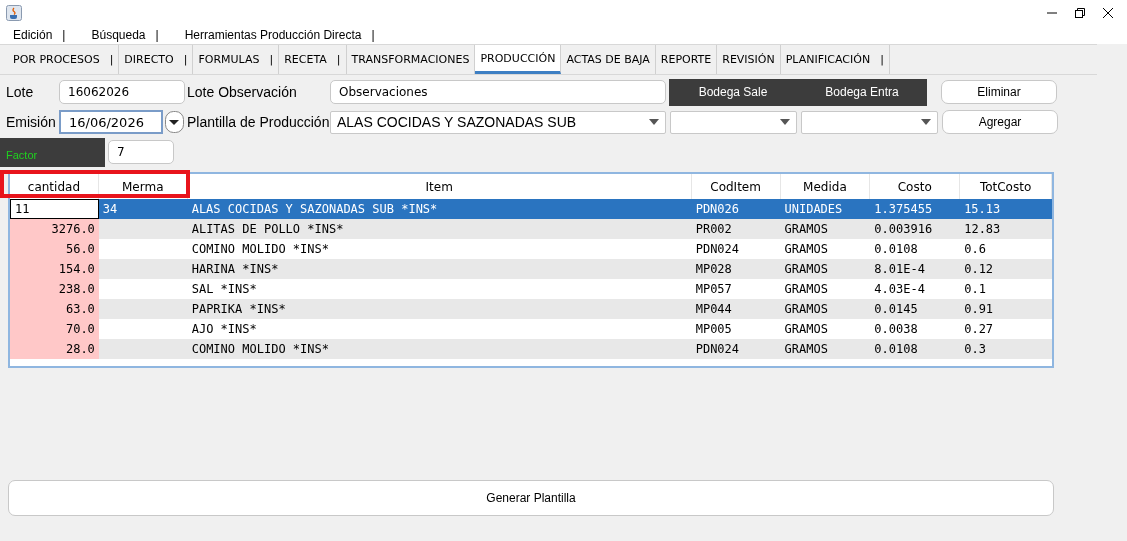 The width and height of the screenshot is (1127, 541). Describe the element at coordinates (975, 249) in the screenshot. I see `table-cell-text: 0.6` at that location.